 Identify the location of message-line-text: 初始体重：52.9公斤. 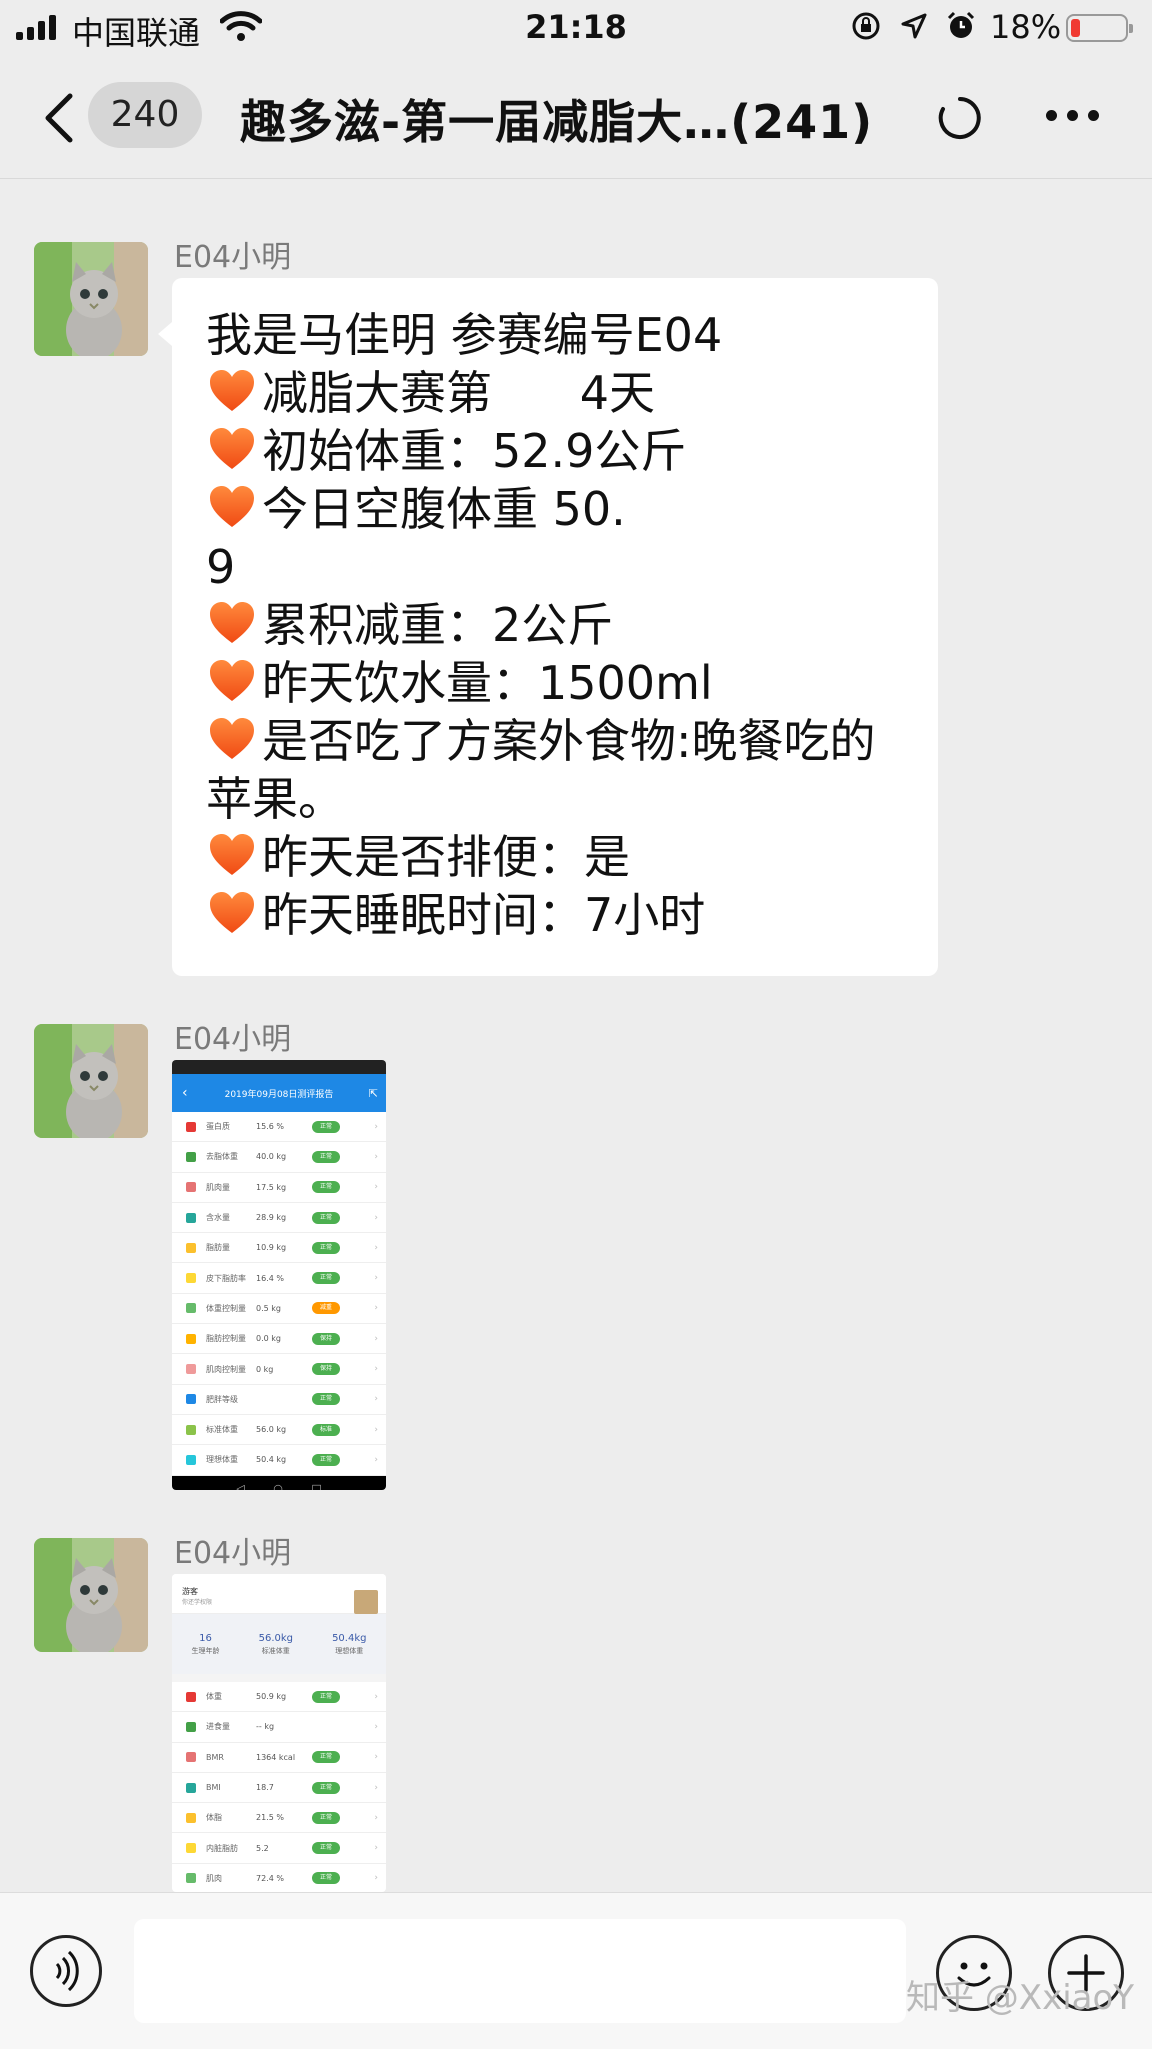
(474, 451).